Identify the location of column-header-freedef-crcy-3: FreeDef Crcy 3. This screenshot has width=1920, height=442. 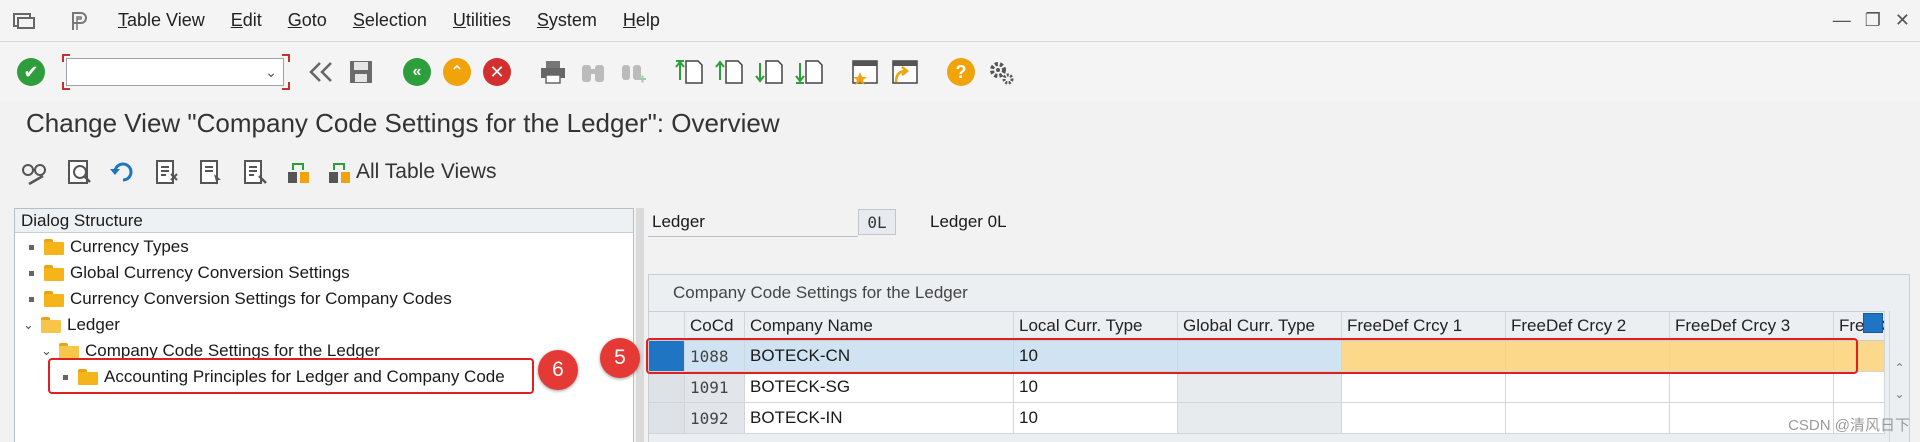
(1752, 326).